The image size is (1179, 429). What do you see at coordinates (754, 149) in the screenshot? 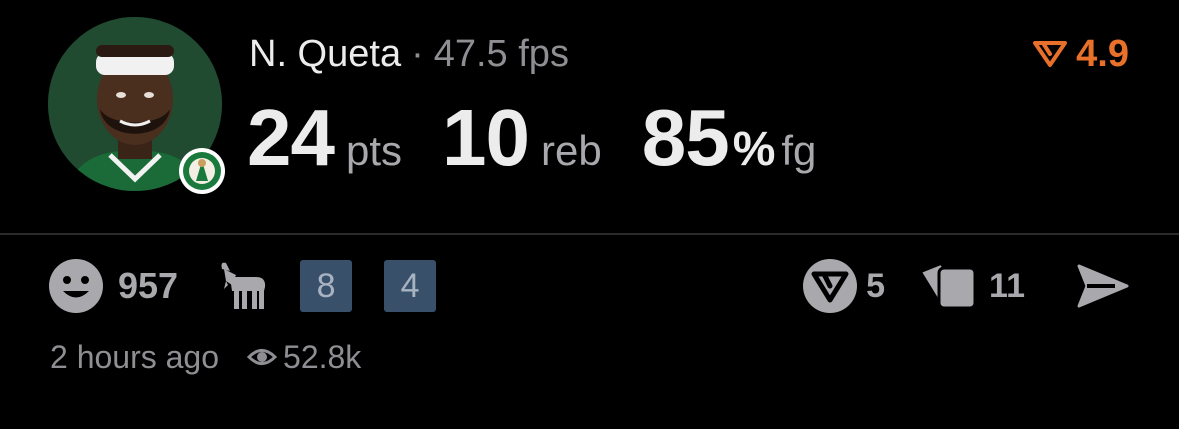
I see `percent-sign: %` at bounding box center [754, 149].